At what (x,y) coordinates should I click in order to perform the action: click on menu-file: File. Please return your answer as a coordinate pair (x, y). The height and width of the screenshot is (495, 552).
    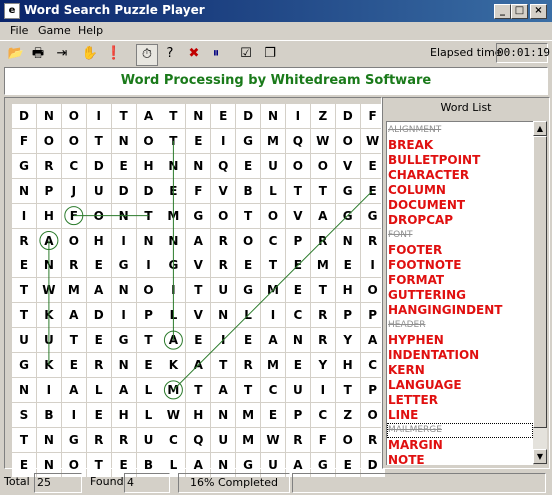
    Looking at the image, I should click on (19, 30).